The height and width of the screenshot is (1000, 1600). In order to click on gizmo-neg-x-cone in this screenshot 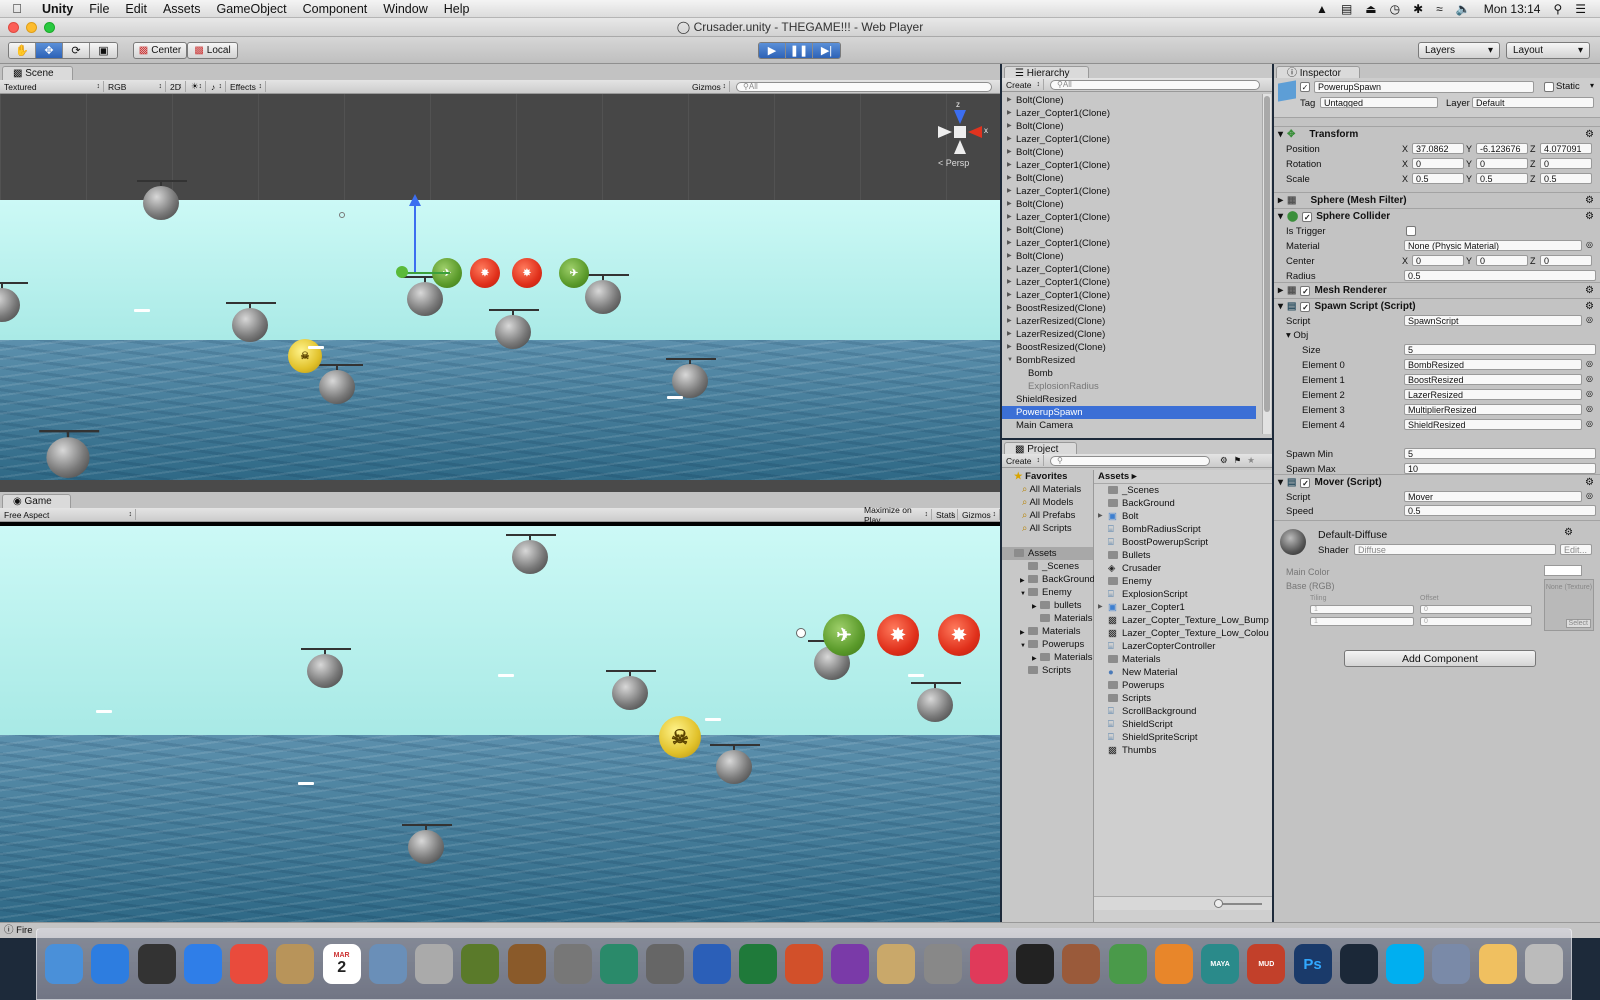, I will do `click(945, 132)`.